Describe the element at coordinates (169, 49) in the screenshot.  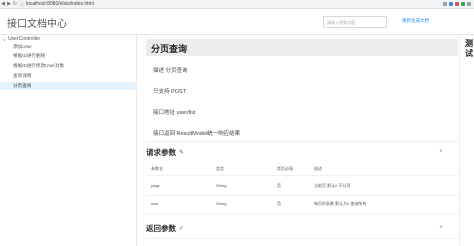
I see `page-title: 分页查询` at that location.